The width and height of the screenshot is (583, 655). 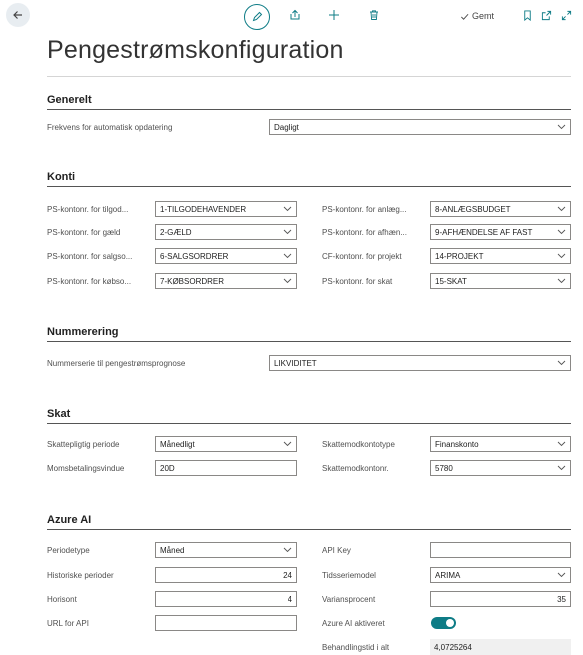 What do you see at coordinates (226, 209) in the screenshot?
I see `konti-left-select: 1-TILGODEHAVENDER` at bounding box center [226, 209].